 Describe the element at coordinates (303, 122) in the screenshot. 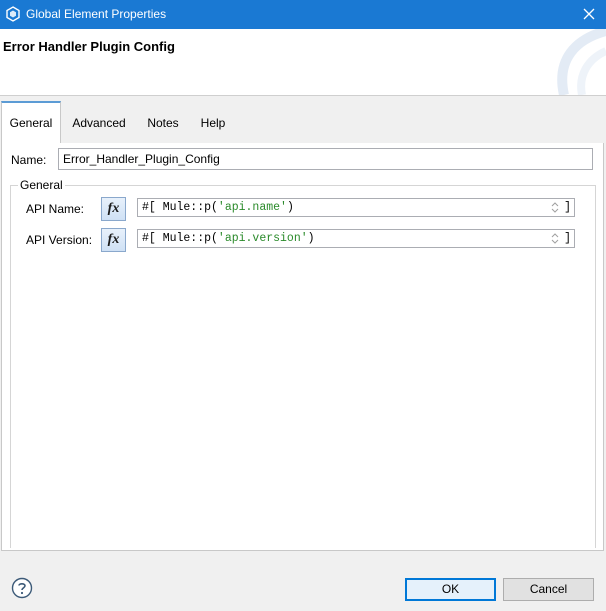

I see `tab-bar: General Advanced Notes Help` at that location.